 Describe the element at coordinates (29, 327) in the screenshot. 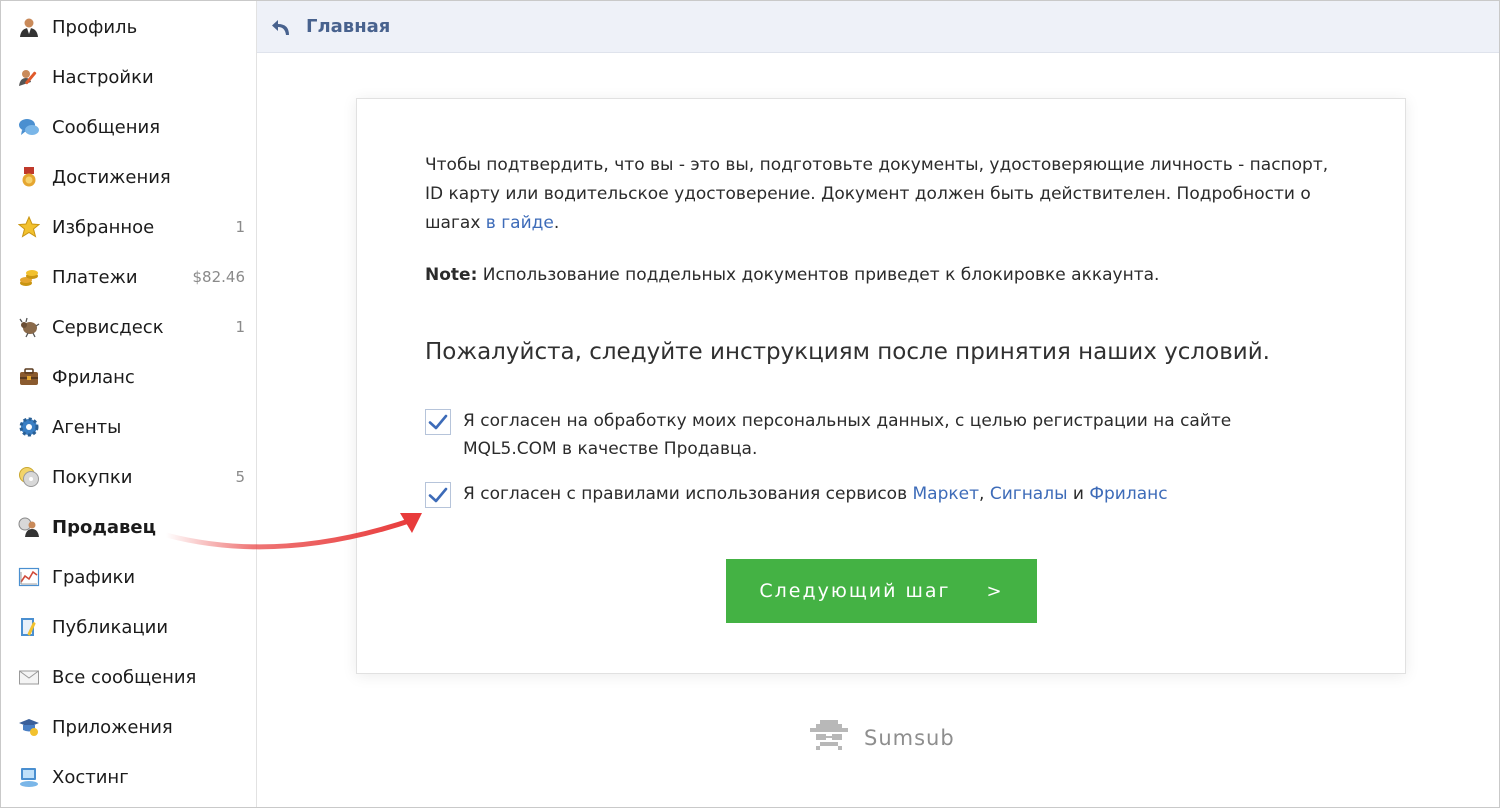

I see `bug-icon` at that location.